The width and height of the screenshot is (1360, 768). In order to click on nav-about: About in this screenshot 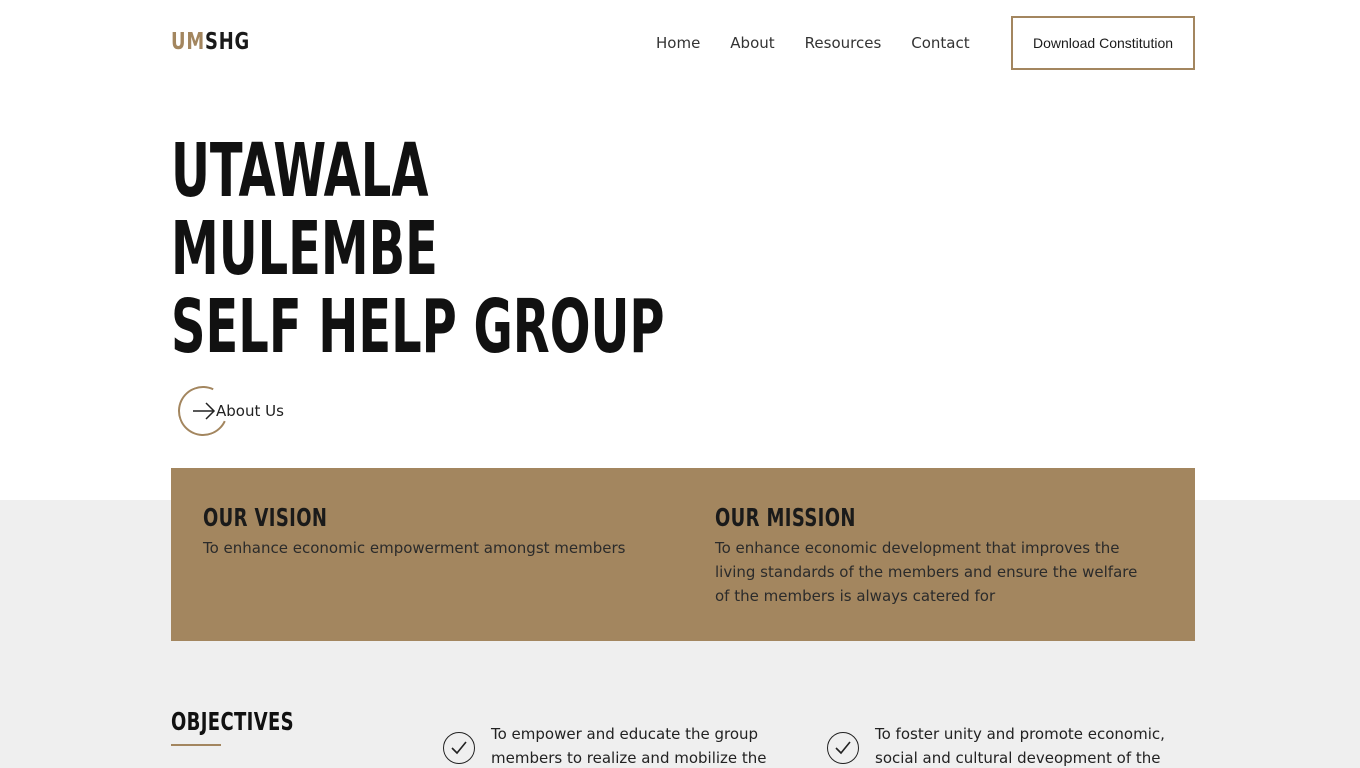, I will do `click(752, 43)`.